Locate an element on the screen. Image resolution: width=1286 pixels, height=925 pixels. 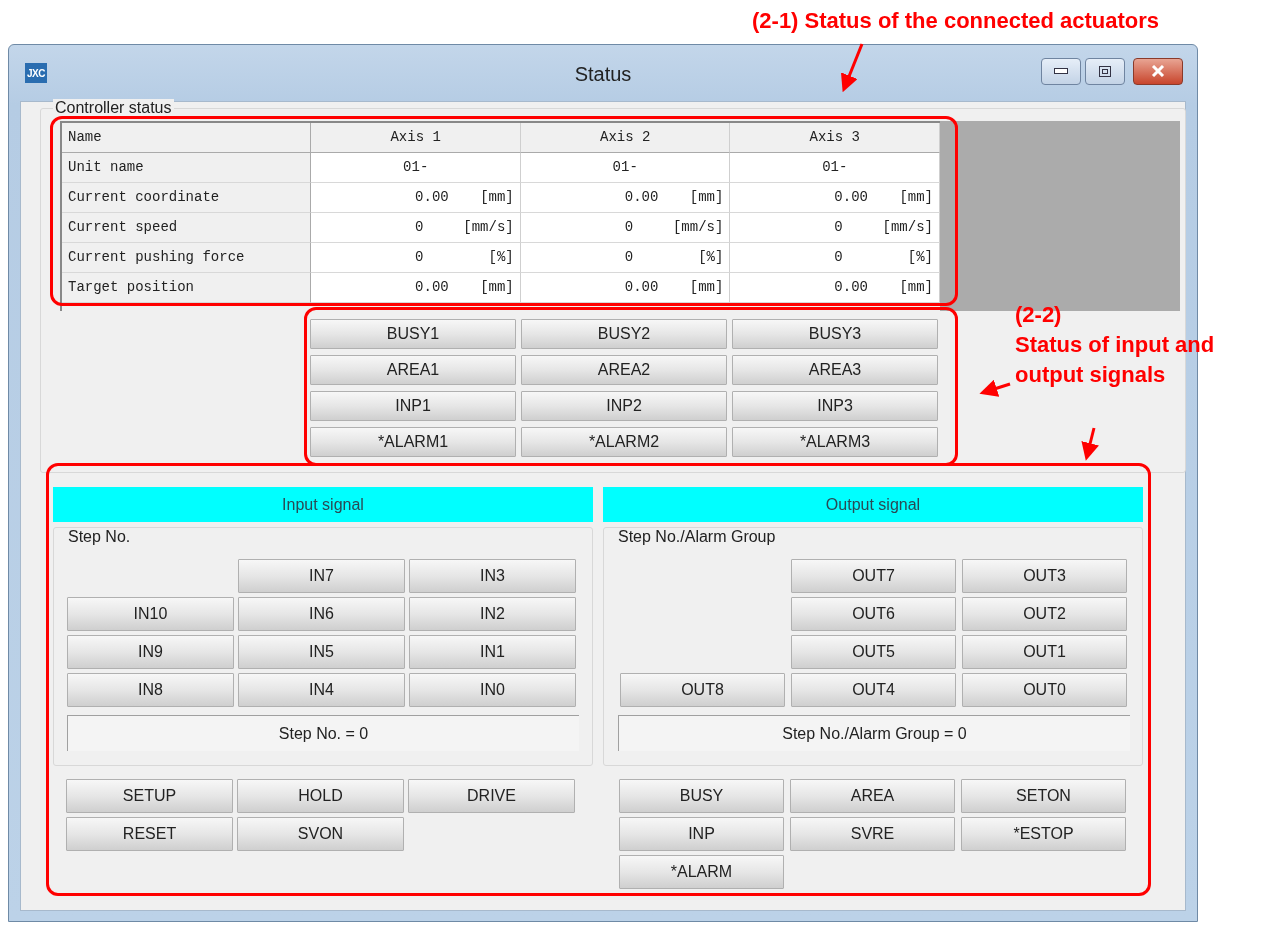
panel-header: Output signal is located at coordinates (873, 504).